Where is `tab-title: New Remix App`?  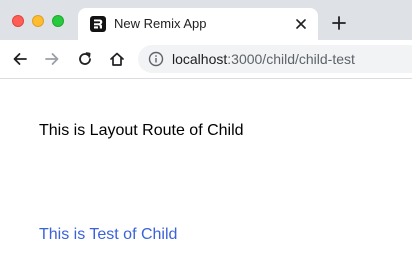
tab-title: New Remix App is located at coordinates (160, 23).